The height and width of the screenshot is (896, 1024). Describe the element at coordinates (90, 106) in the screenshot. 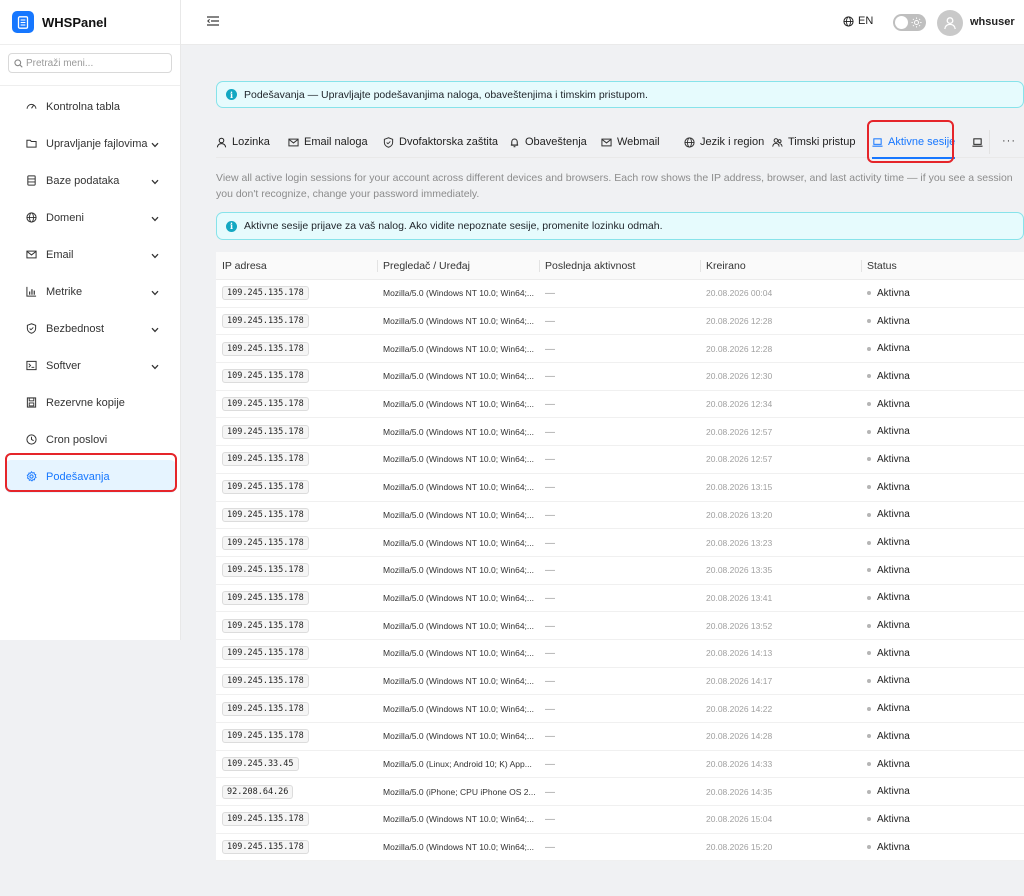

I see `sidebar-item: Kontrolna tabla` at that location.